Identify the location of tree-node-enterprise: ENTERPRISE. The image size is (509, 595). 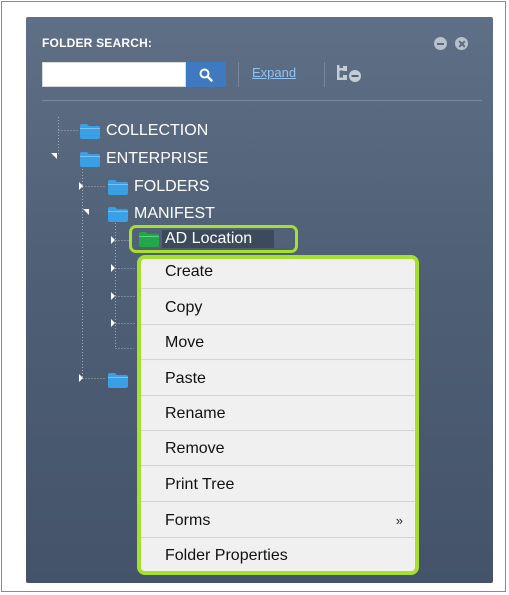
(144, 159).